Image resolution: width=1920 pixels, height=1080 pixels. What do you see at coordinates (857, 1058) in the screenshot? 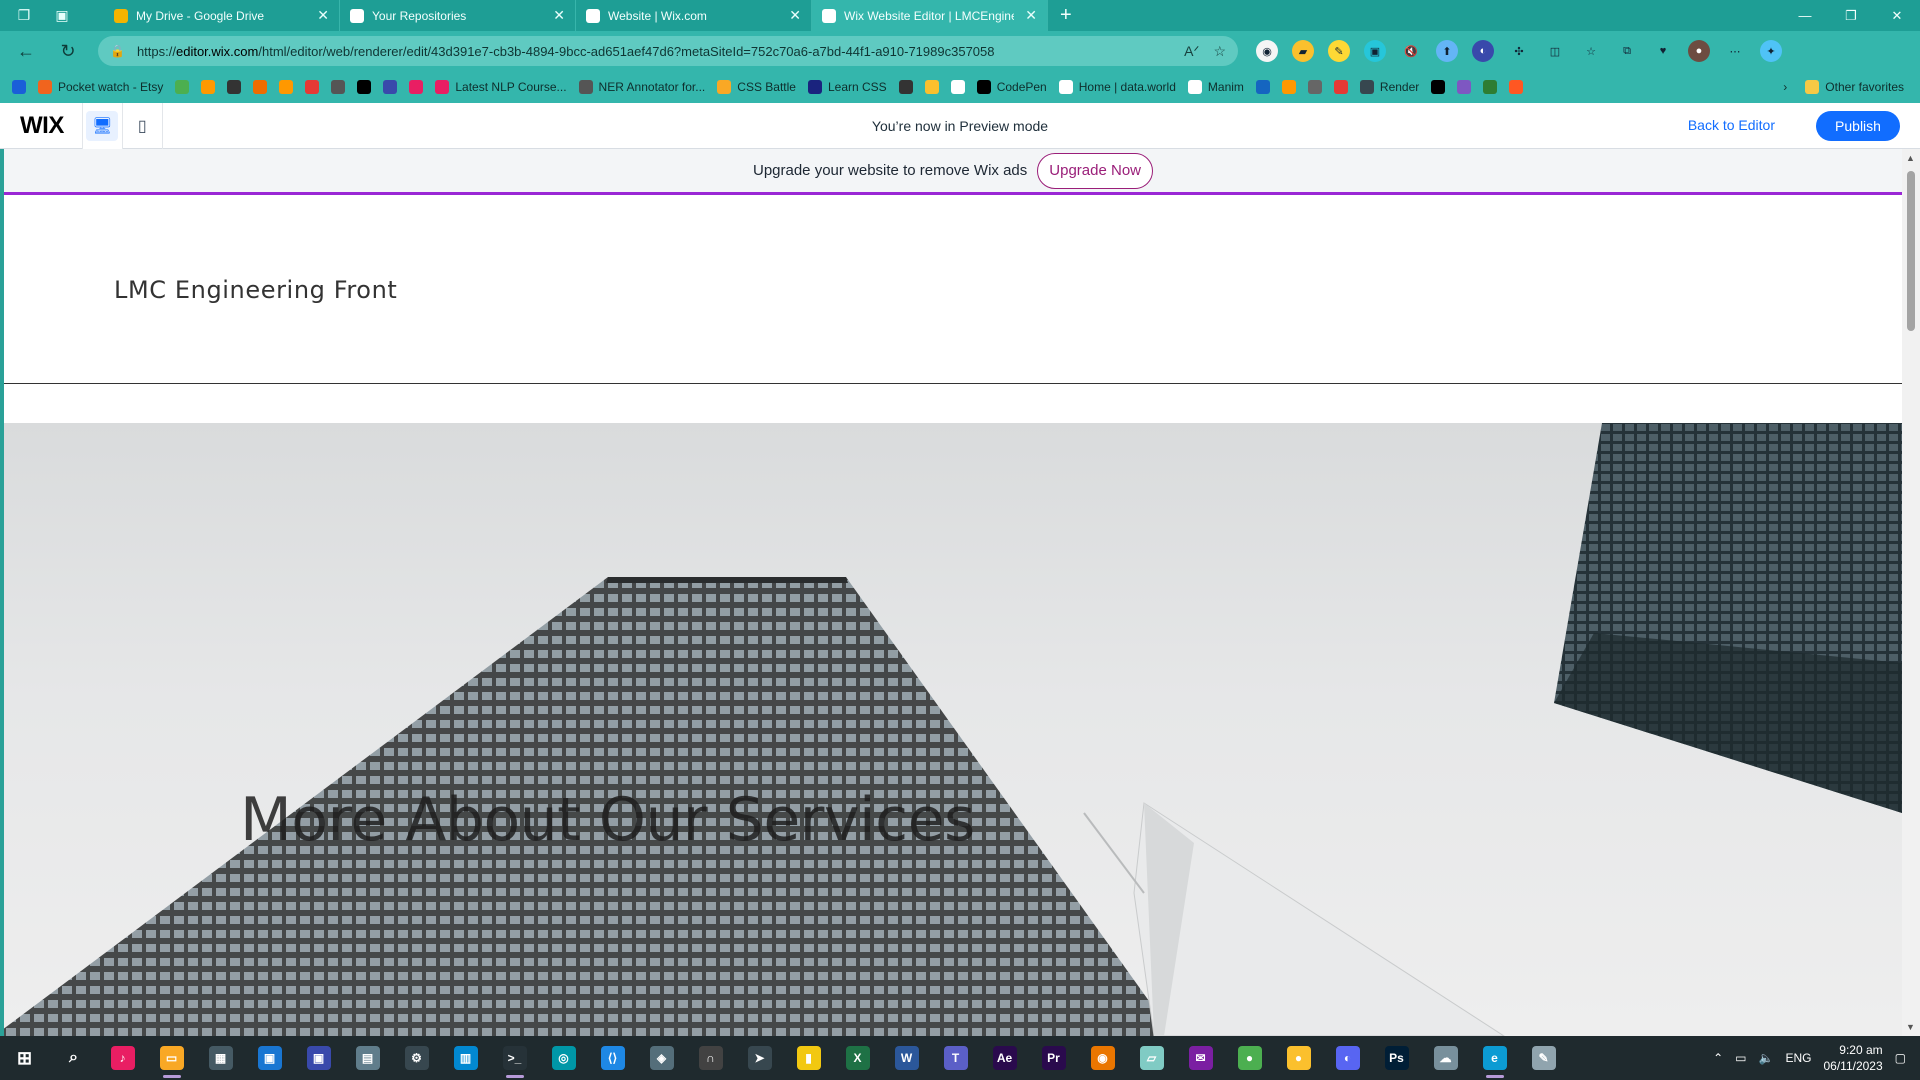
I see `taskbar-app: X` at bounding box center [857, 1058].